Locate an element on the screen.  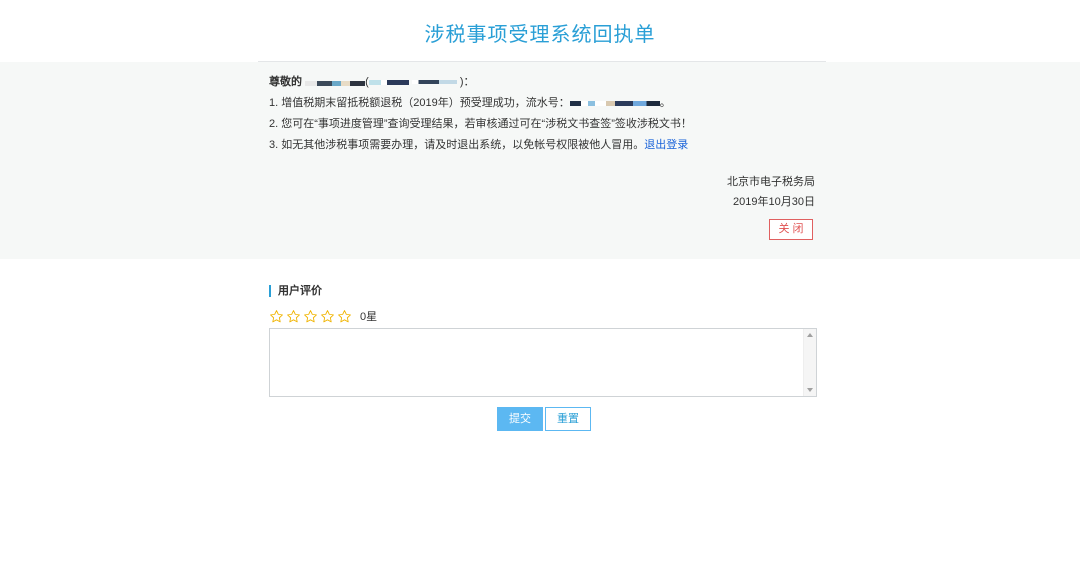
line3-text: 3. 如无其他涉税事项需要办理，请及时退出系统，以免帐号权限被他人冒用。 is located at coordinates (457, 145).